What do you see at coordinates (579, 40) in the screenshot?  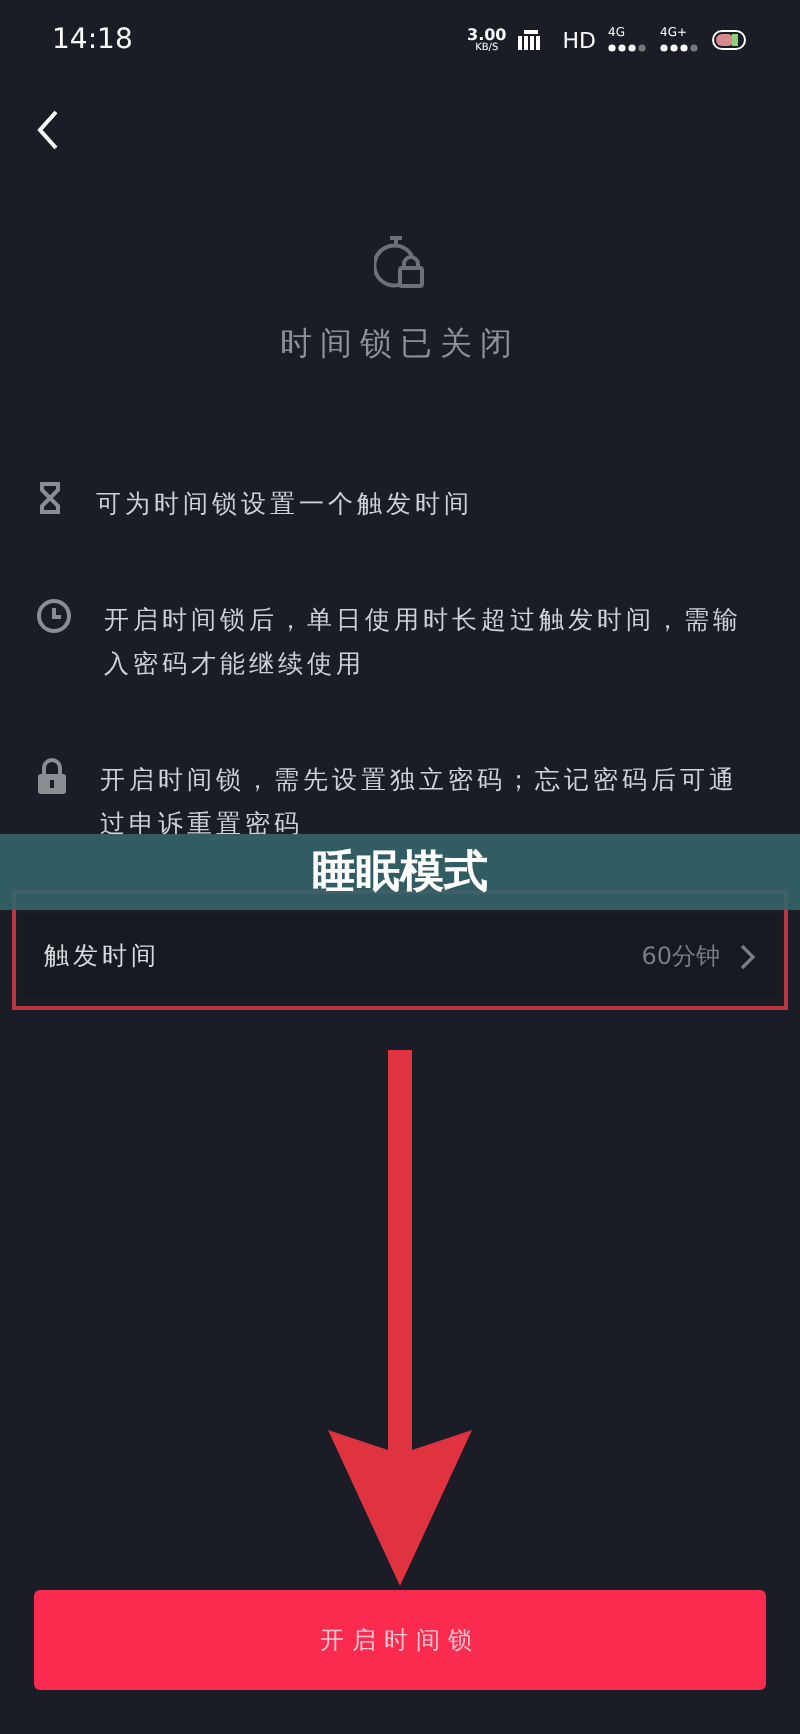 I see `hd-label: HD` at bounding box center [579, 40].